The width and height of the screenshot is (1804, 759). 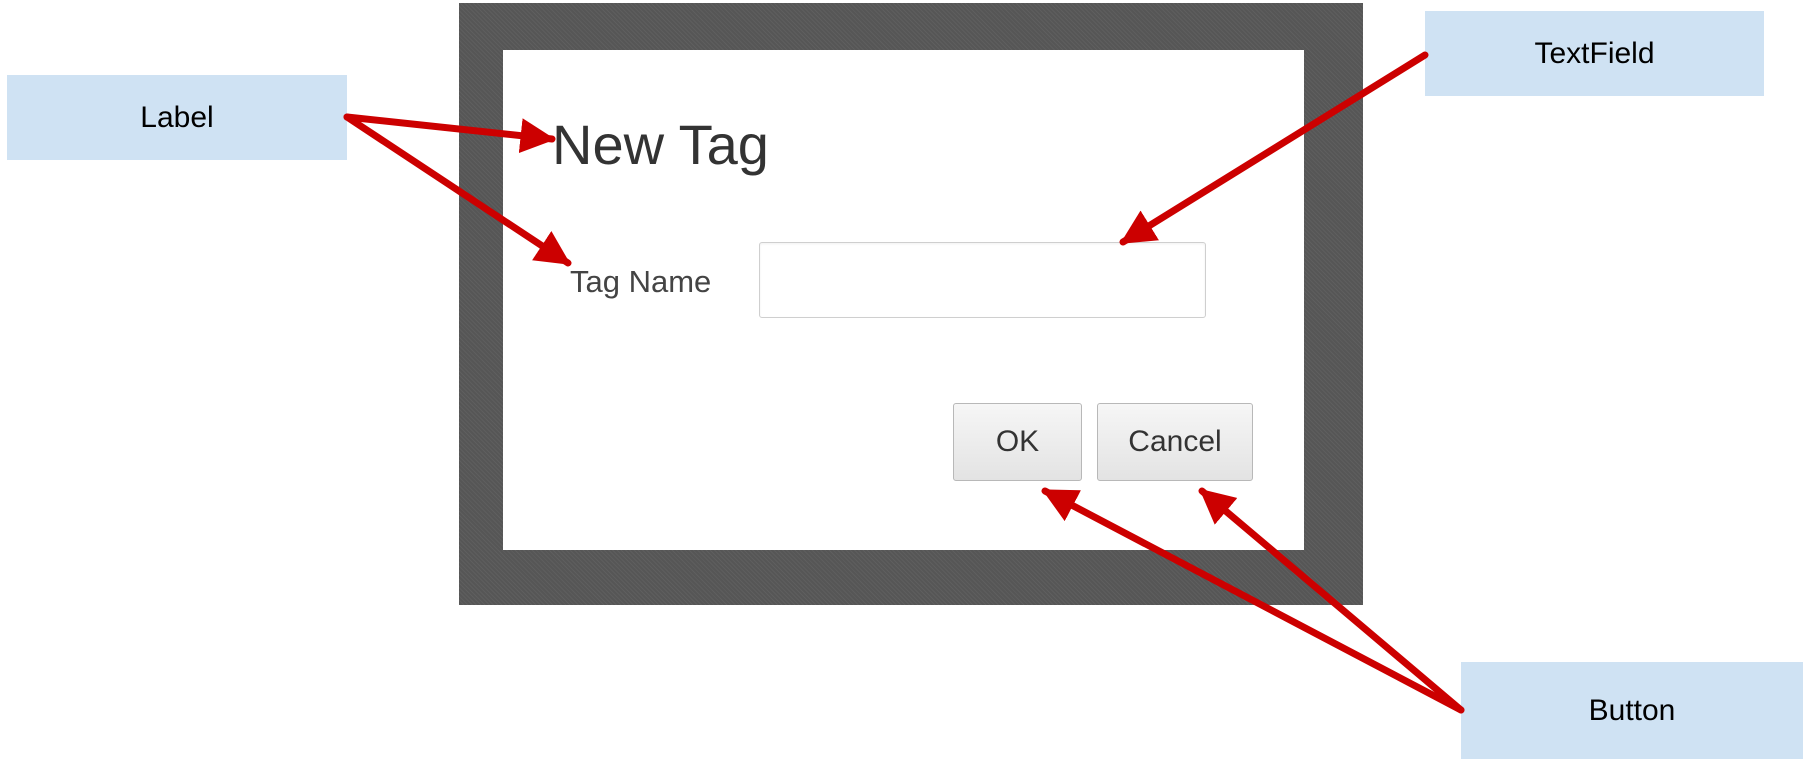 I want to click on cancel-button: Cancel, so click(x=1175, y=442).